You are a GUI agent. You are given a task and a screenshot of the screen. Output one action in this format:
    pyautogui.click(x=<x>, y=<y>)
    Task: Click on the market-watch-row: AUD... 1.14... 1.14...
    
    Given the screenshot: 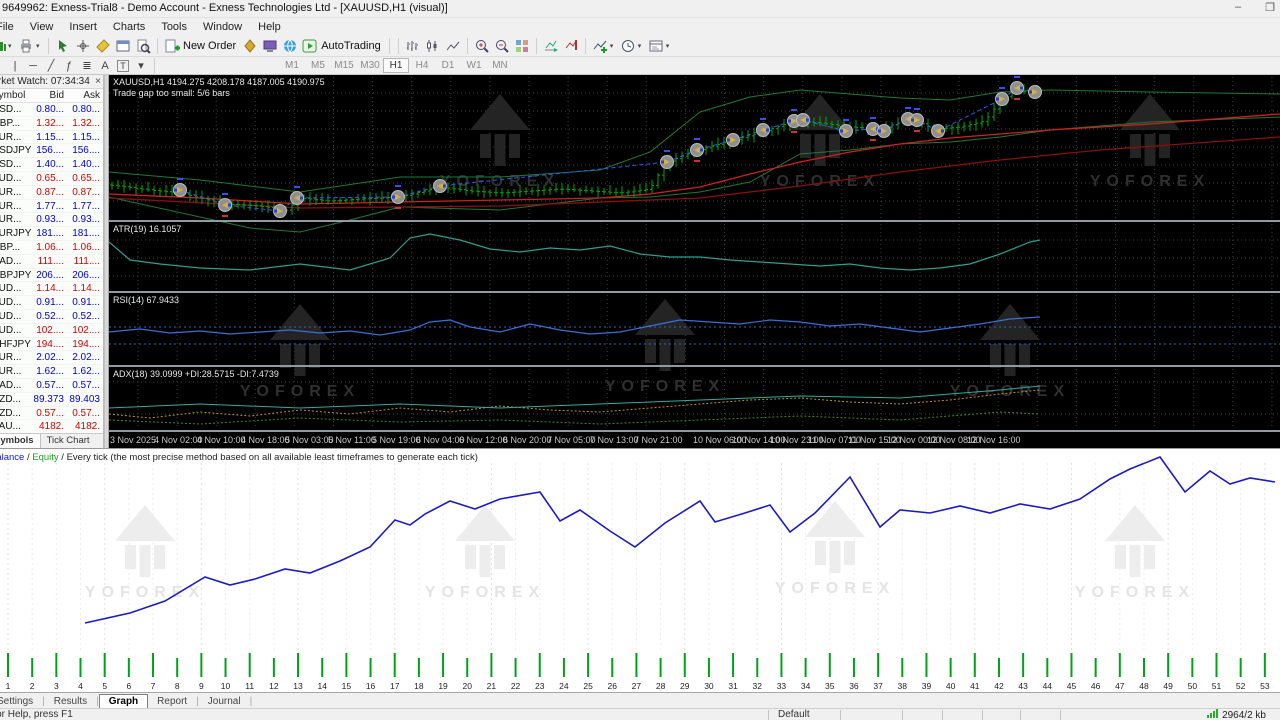 What is the action you would take?
    pyautogui.click(x=51, y=289)
    